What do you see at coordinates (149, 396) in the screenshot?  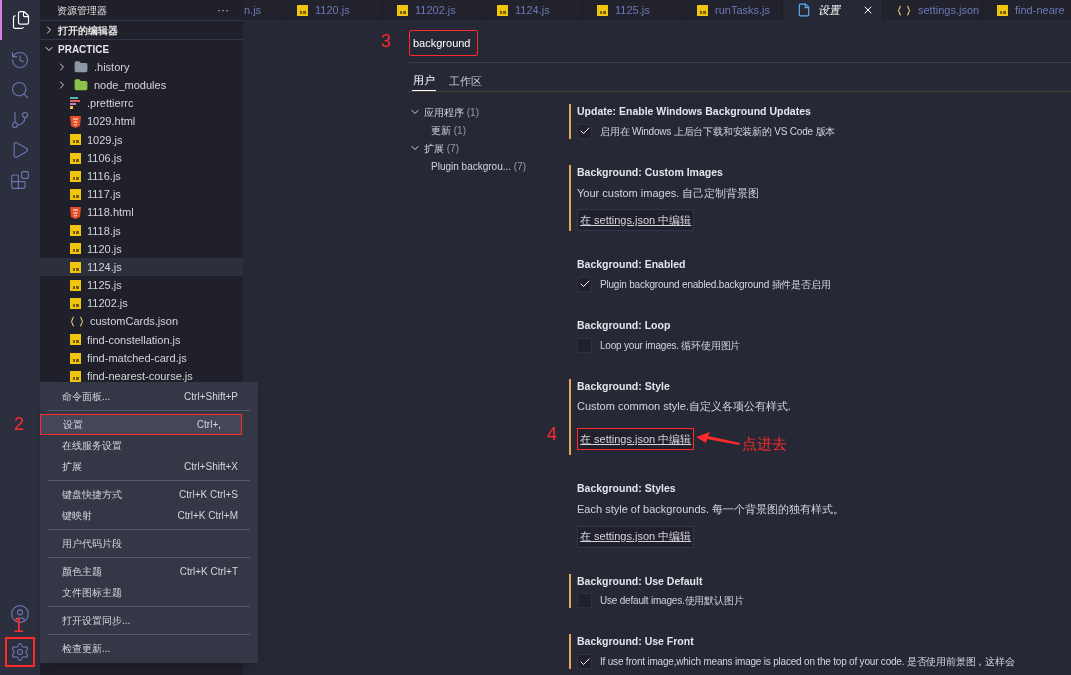 I see `menu-item: 命令面板... Ctrl+Shift+P` at bounding box center [149, 396].